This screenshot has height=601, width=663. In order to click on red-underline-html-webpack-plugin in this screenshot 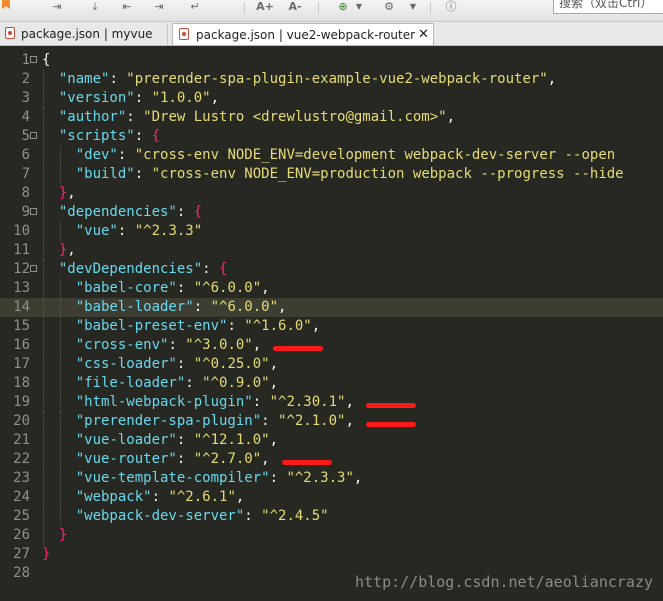, I will do `click(390, 405)`.